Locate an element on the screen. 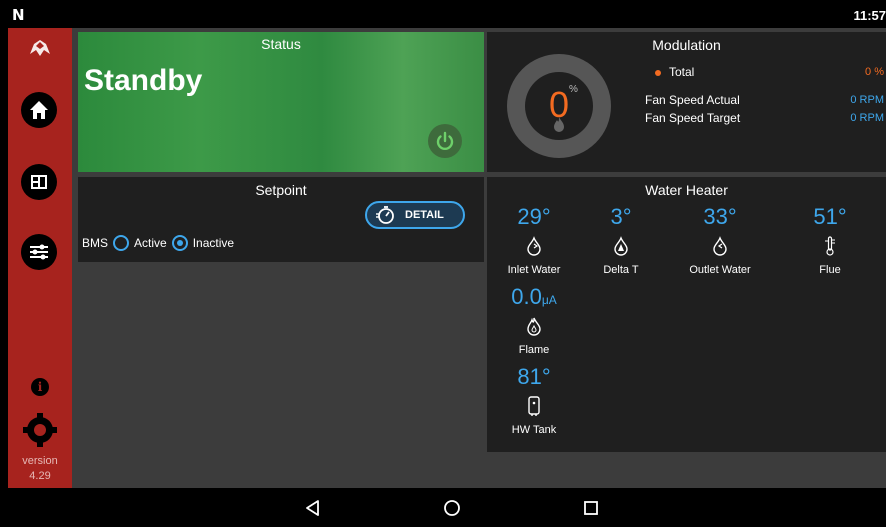 This screenshot has height=527, width=886. hw-tank-sensor: 81° HW Tank is located at coordinates (534, 400).